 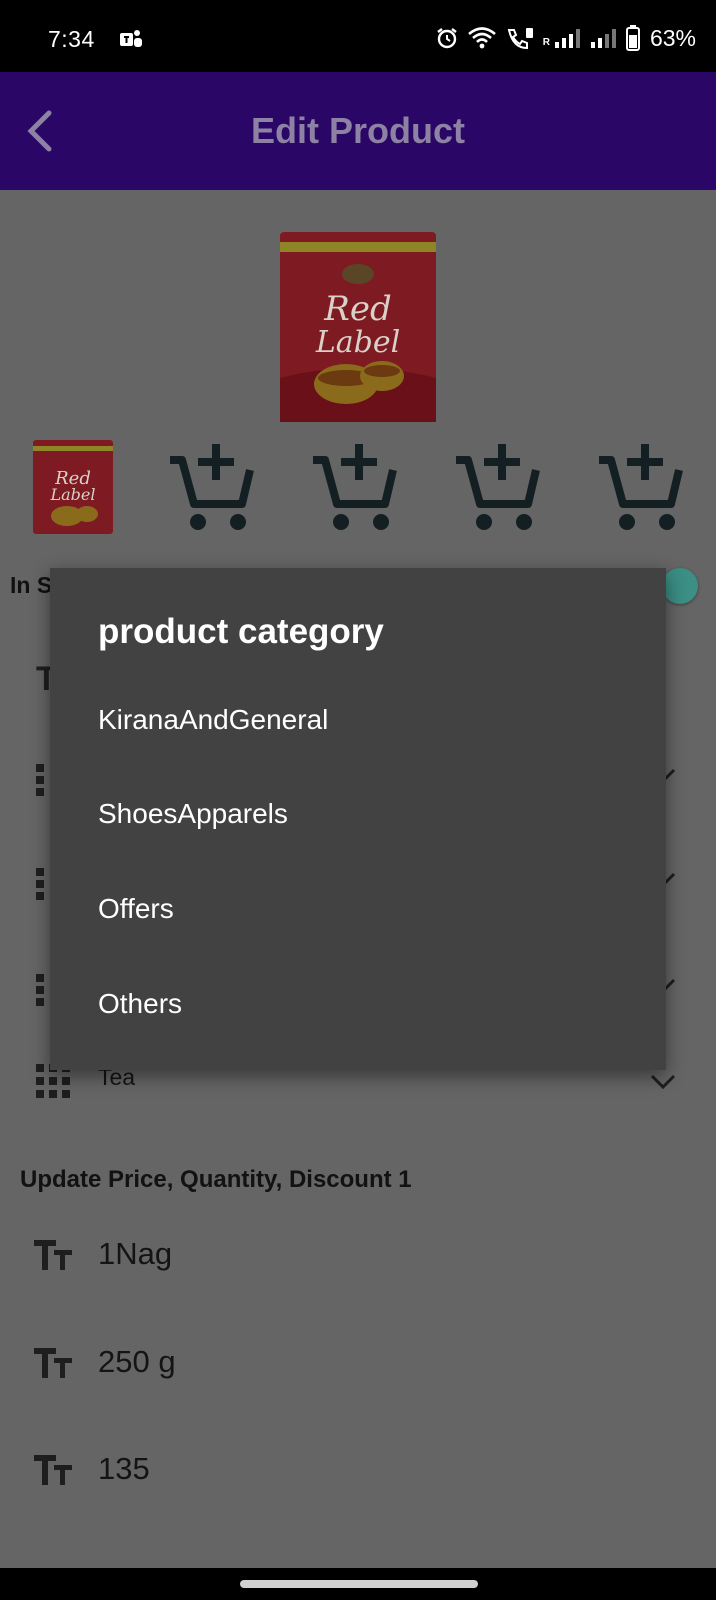 I want to click on status-time: 7:34, so click(x=71, y=39).